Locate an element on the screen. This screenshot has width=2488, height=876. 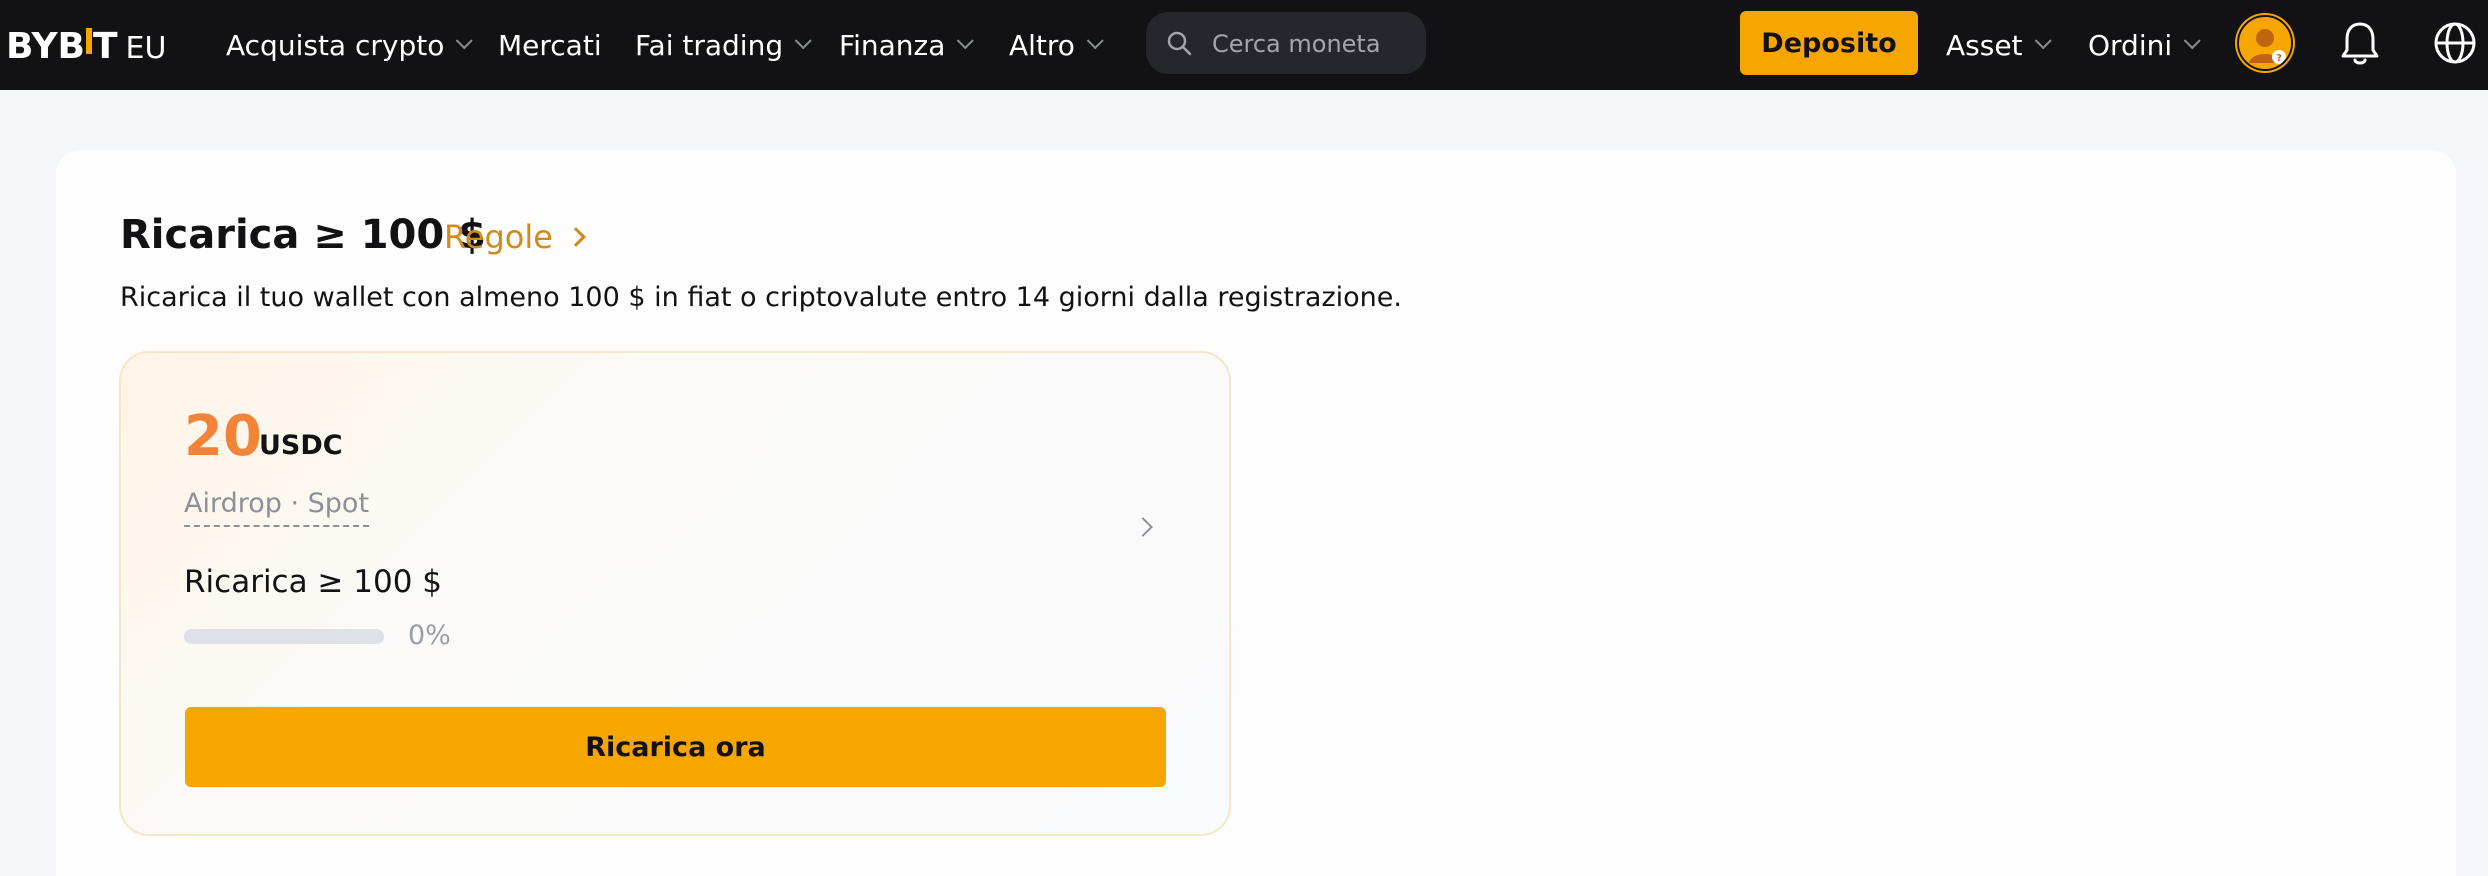
bell-icon is located at coordinates (2360, 44).